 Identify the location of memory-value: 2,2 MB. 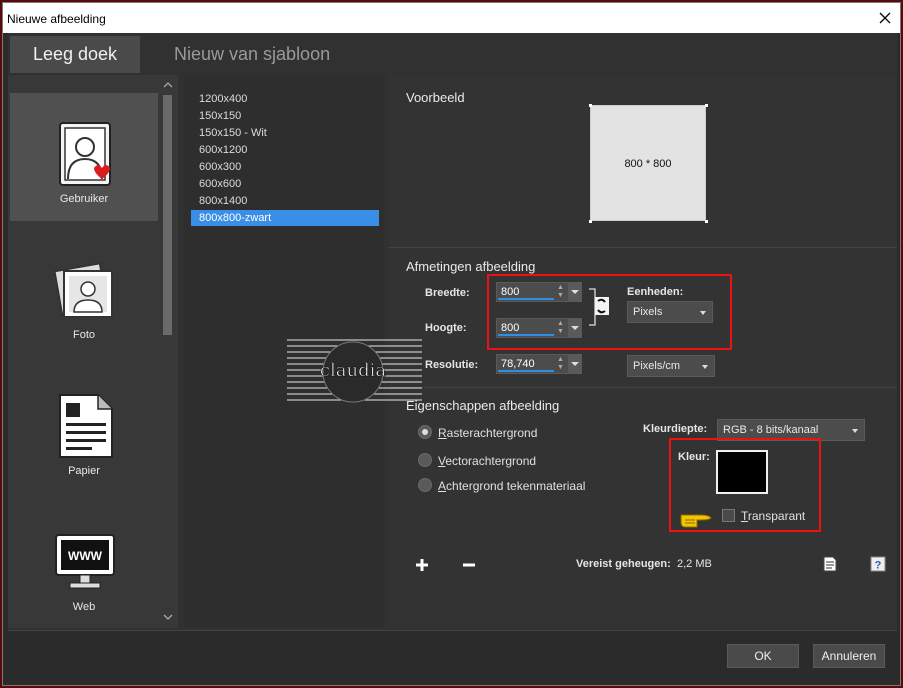
(694, 564).